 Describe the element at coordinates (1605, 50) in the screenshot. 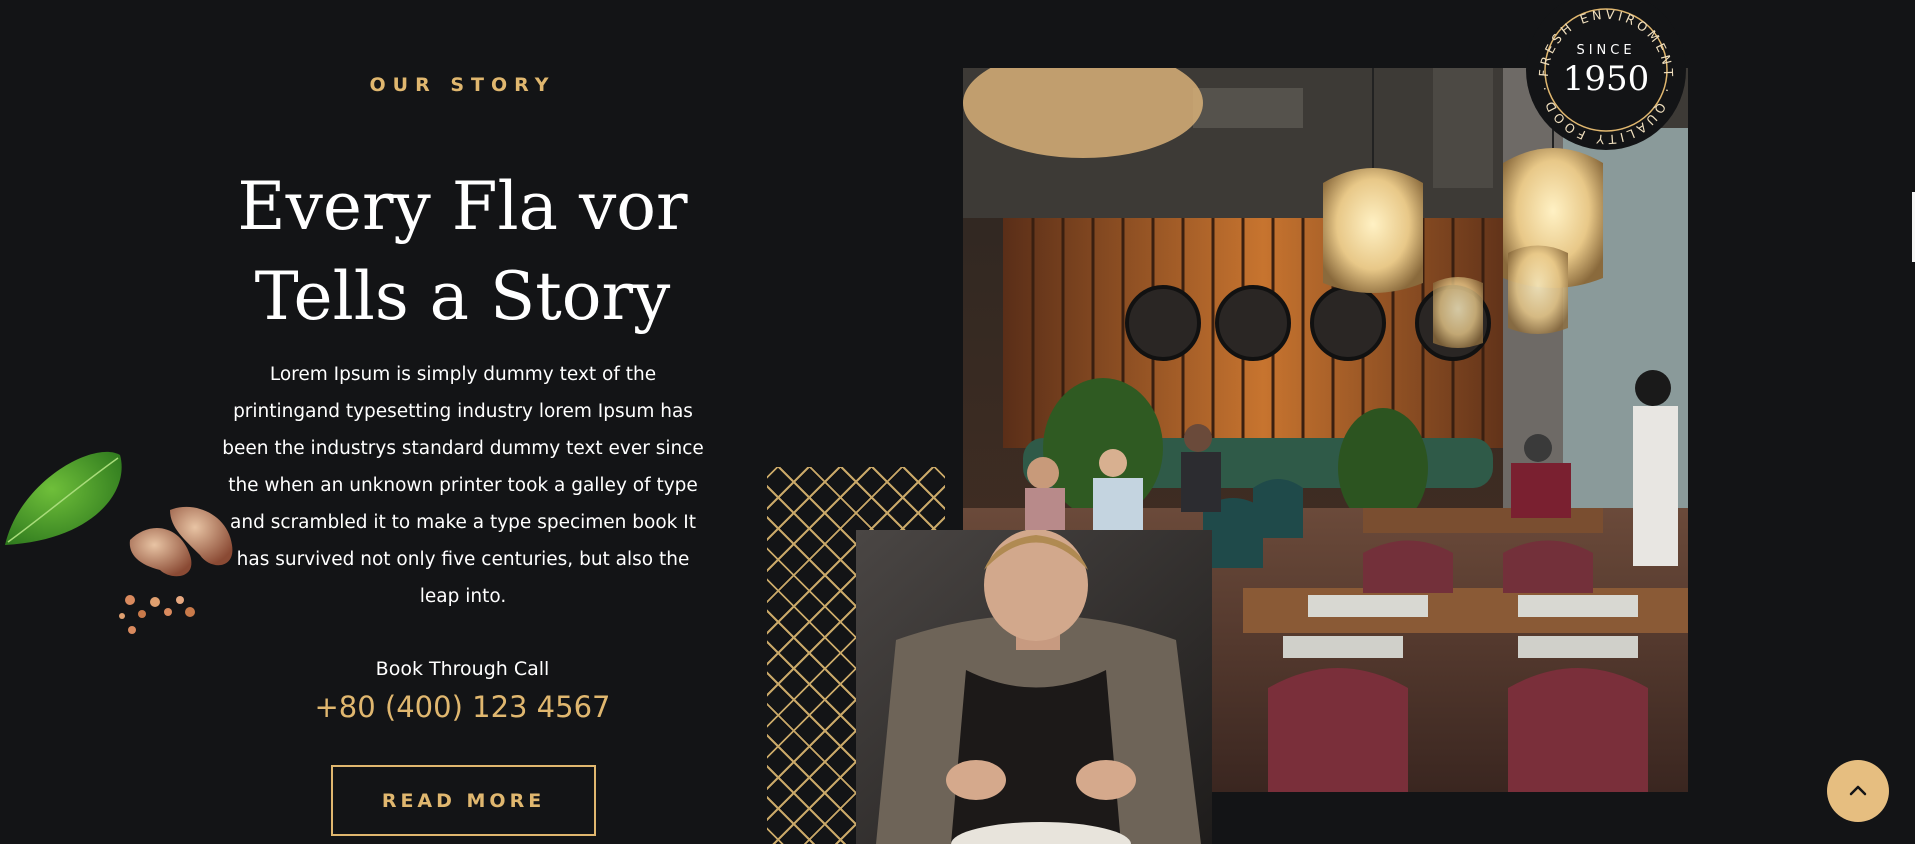

I see `badge-since-label: SINCE` at that location.